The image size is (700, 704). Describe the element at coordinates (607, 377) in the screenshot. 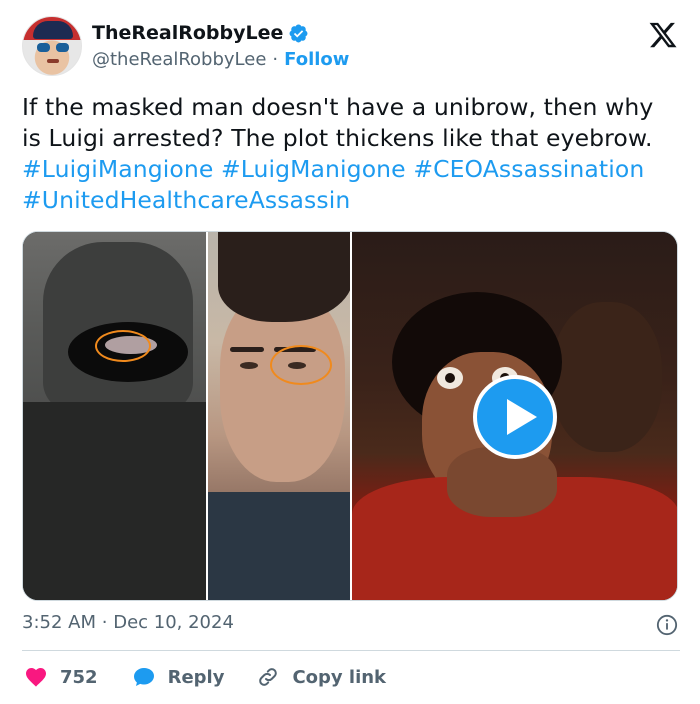

I see `background-person` at that location.